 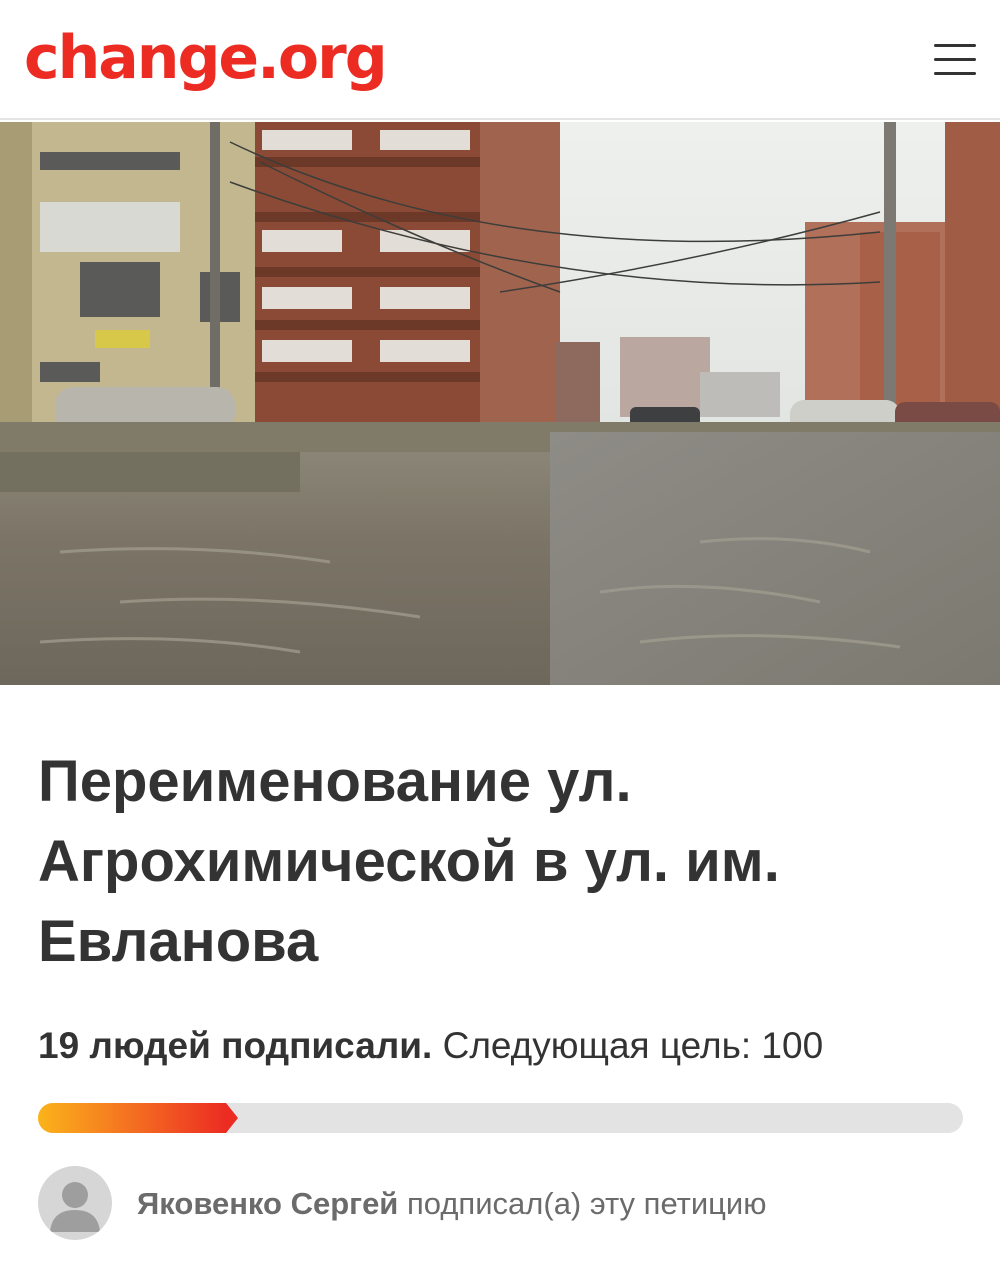 What do you see at coordinates (955, 61) in the screenshot?
I see `hamburger-menu-icon` at bounding box center [955, 61].